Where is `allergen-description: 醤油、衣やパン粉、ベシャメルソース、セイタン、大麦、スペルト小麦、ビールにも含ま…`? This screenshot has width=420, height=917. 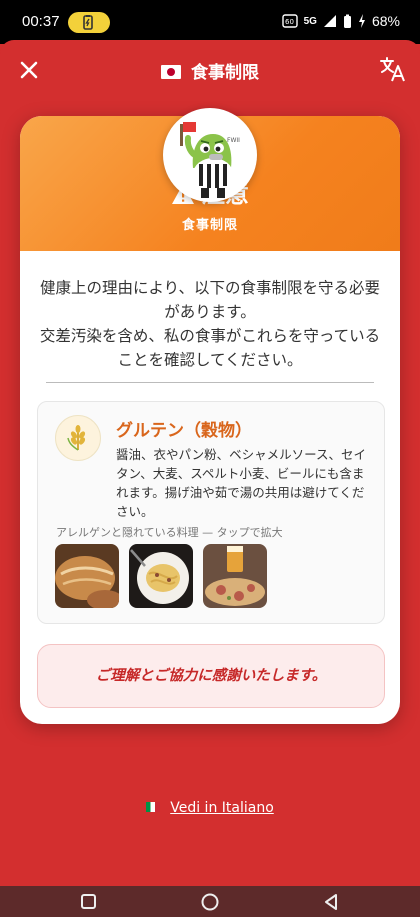 allergen-description: 醤油、衣やパン粉、ベシャメルソース、セイタン、大麦、スペルト小麦、ビールにも含ま… is located at coordinates (241, 483).